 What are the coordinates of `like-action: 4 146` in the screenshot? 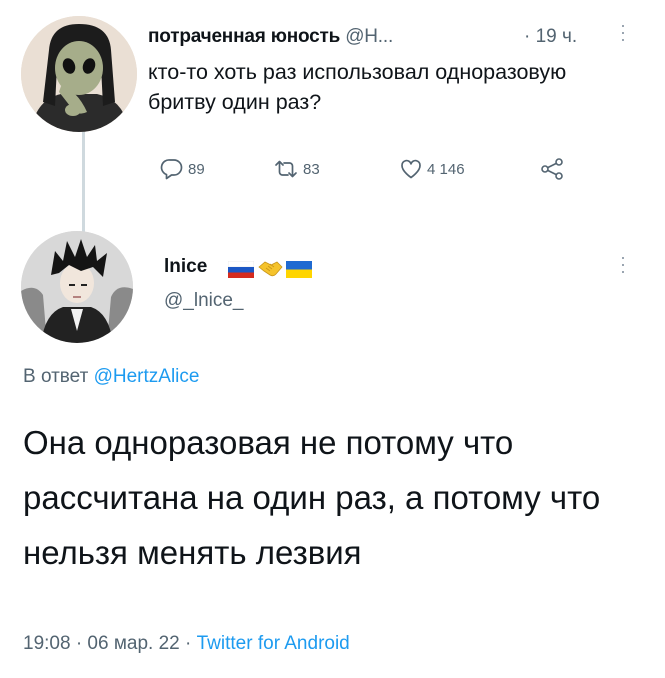 It's located at (432, 169).